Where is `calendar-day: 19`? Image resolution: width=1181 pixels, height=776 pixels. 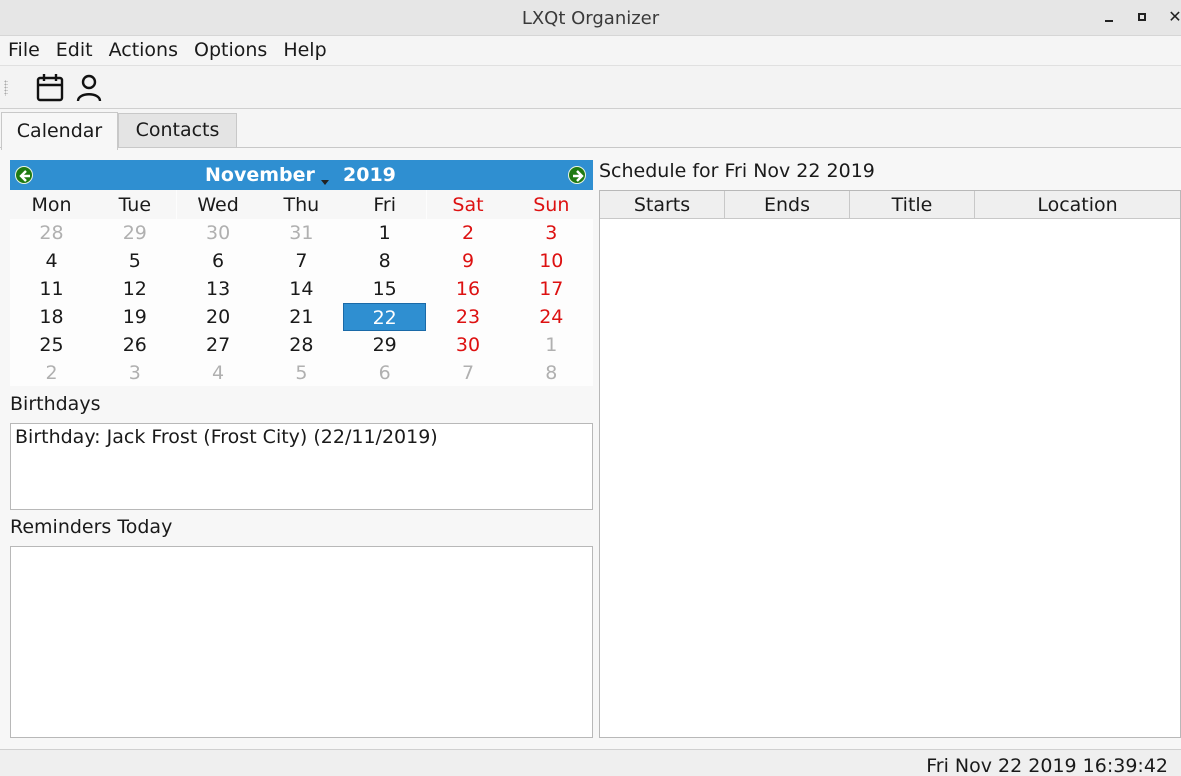
calendar-day: 19 is located at coordinates (134, 317).